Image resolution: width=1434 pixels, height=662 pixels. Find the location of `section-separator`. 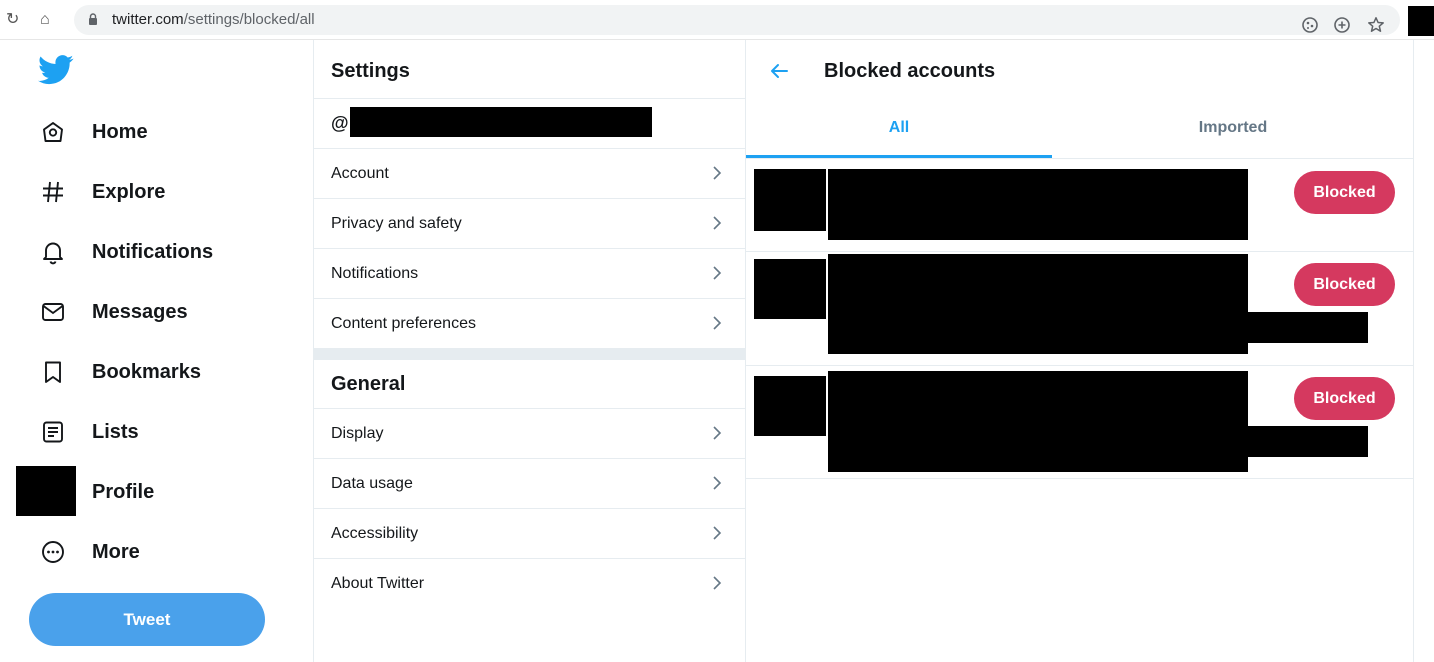

section-separator is located at coordinates (530, 354).